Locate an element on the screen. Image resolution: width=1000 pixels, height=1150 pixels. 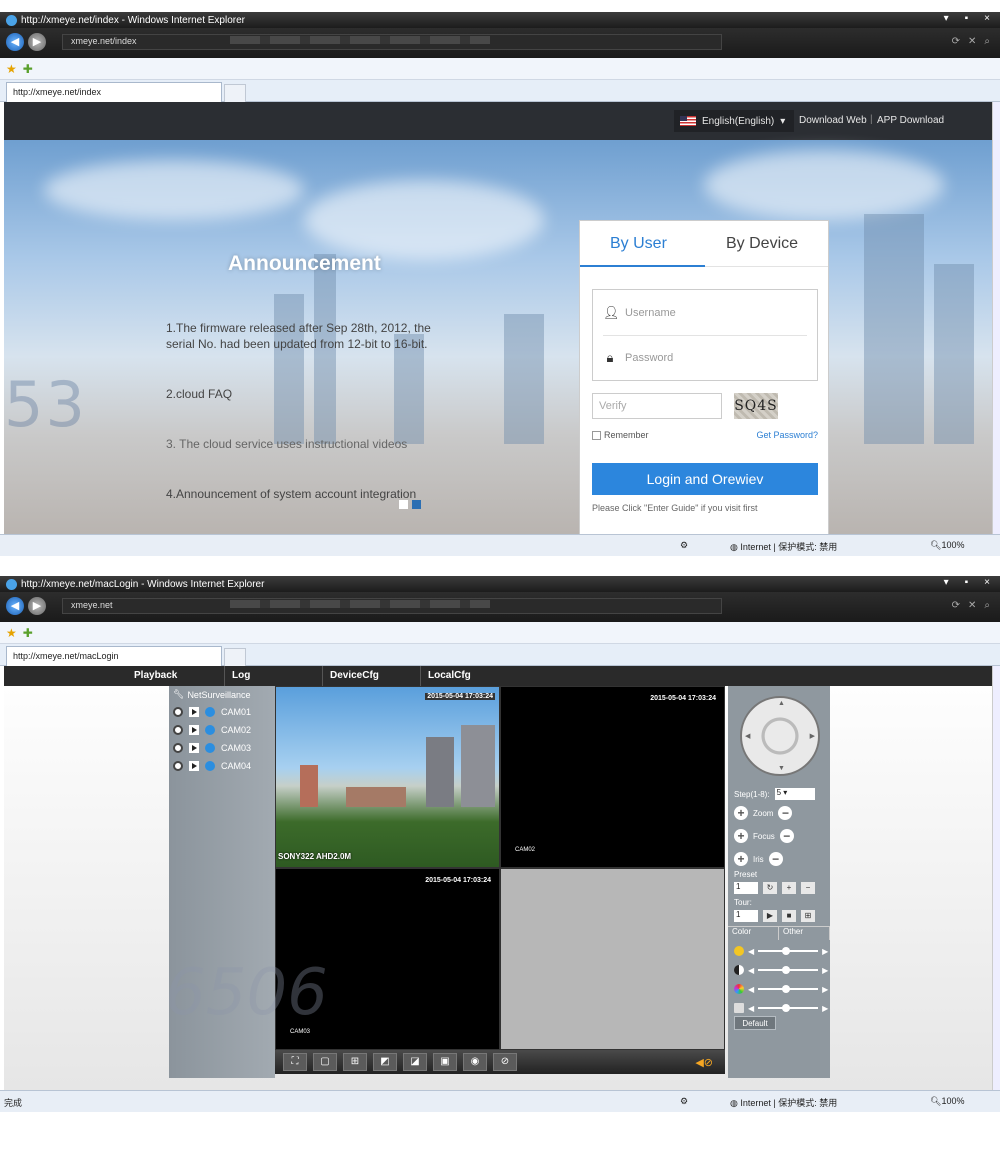
username-field: 👤︎ Username is located at coordinates (705, 312).